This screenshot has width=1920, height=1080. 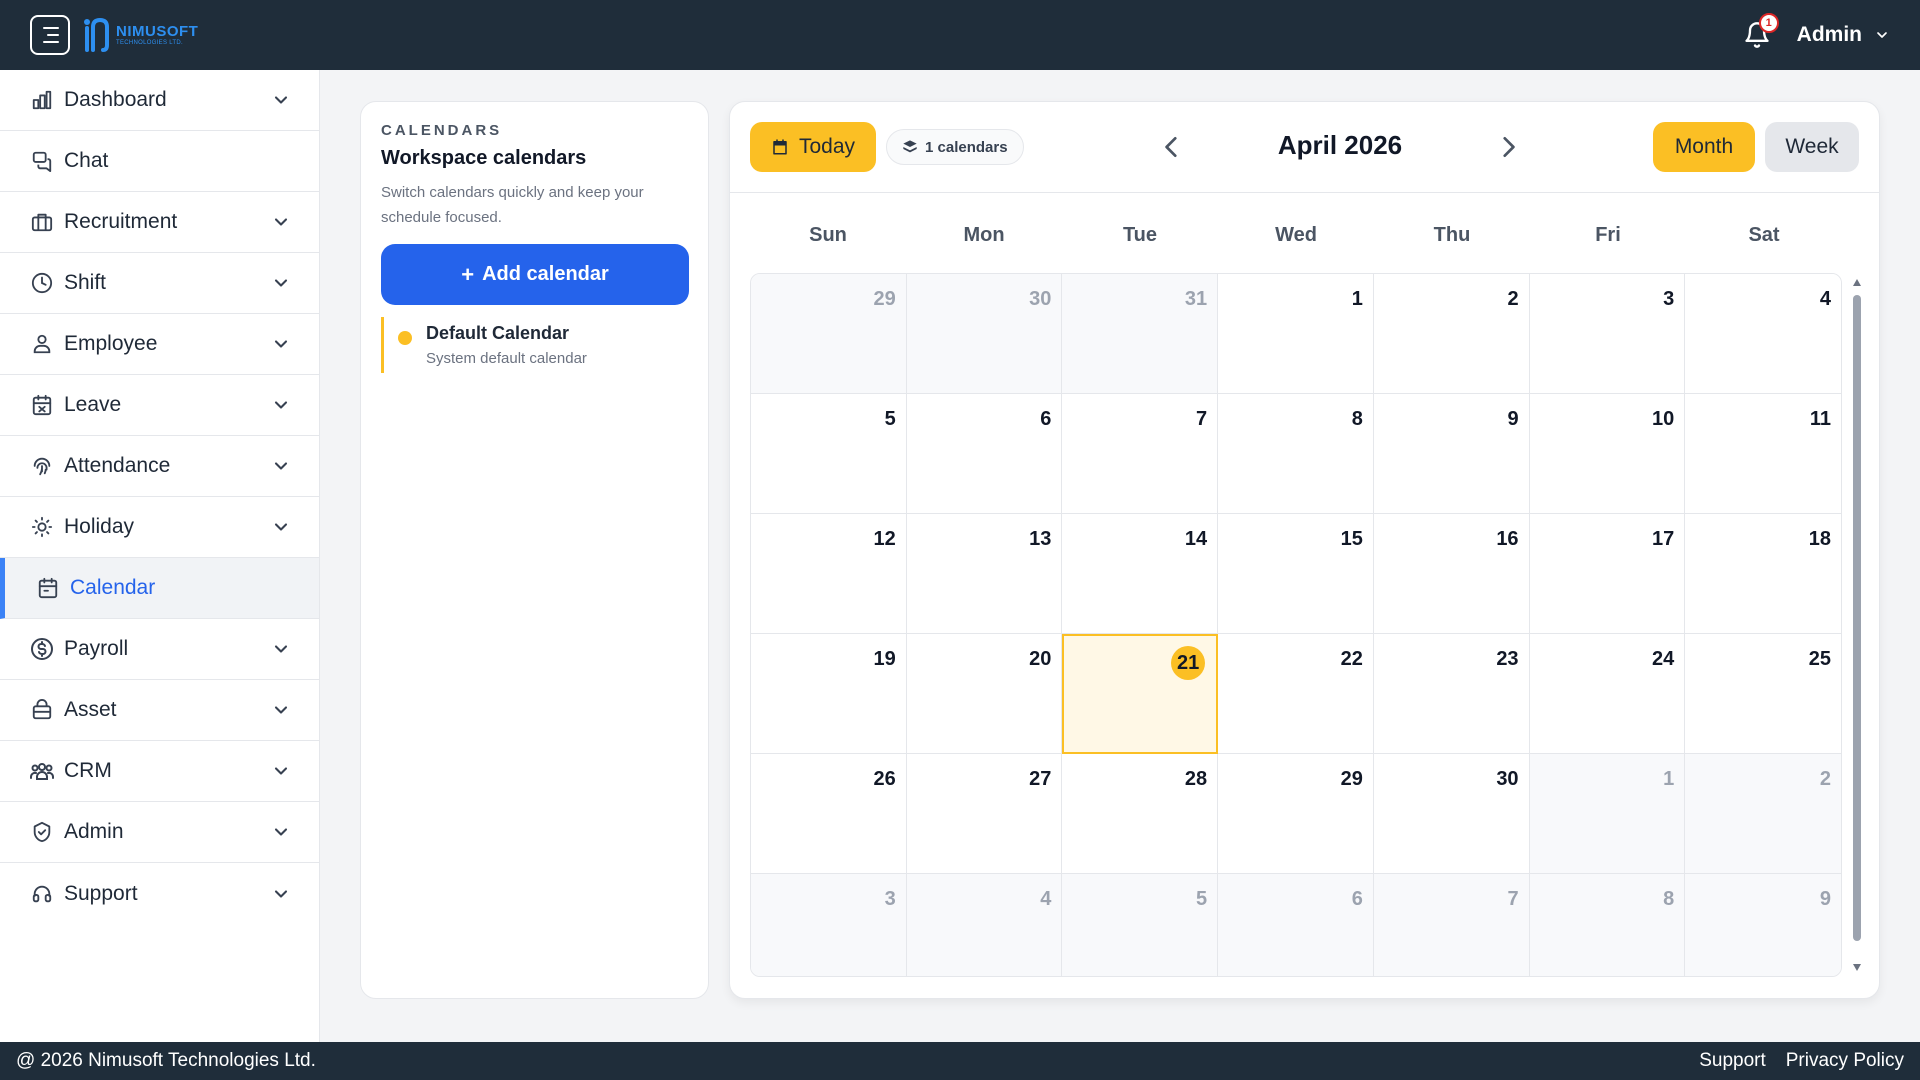 I want to click on day-cell: 25, so click(x=1763, y=694).